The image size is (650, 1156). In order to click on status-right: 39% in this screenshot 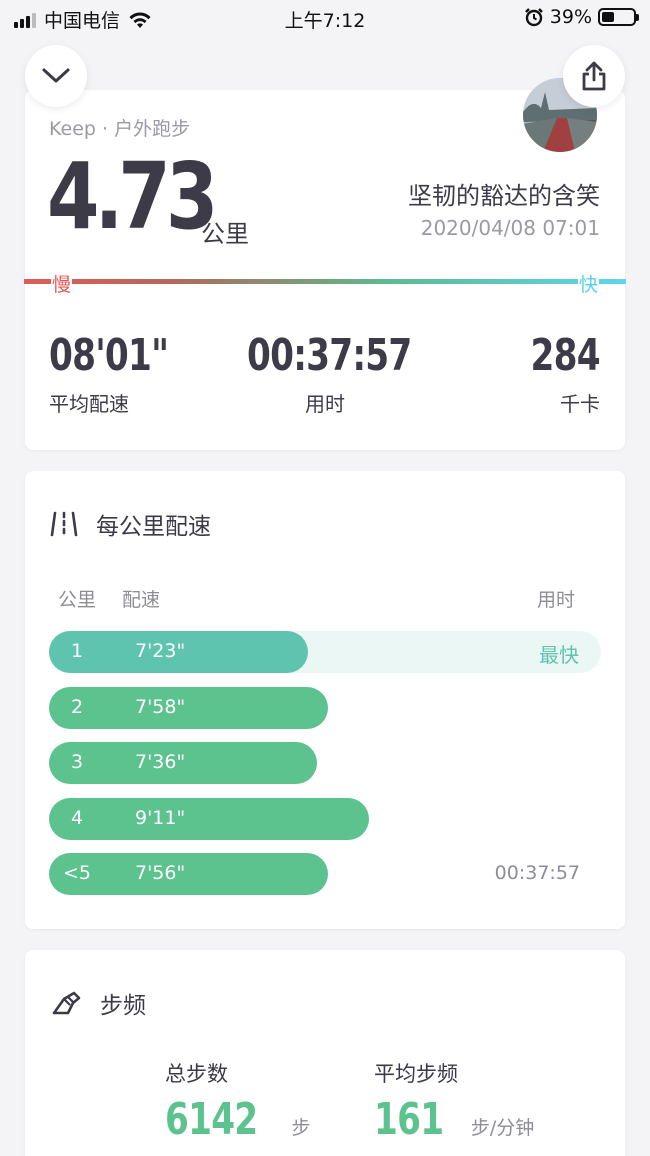, I will do `click(581, 17)`.